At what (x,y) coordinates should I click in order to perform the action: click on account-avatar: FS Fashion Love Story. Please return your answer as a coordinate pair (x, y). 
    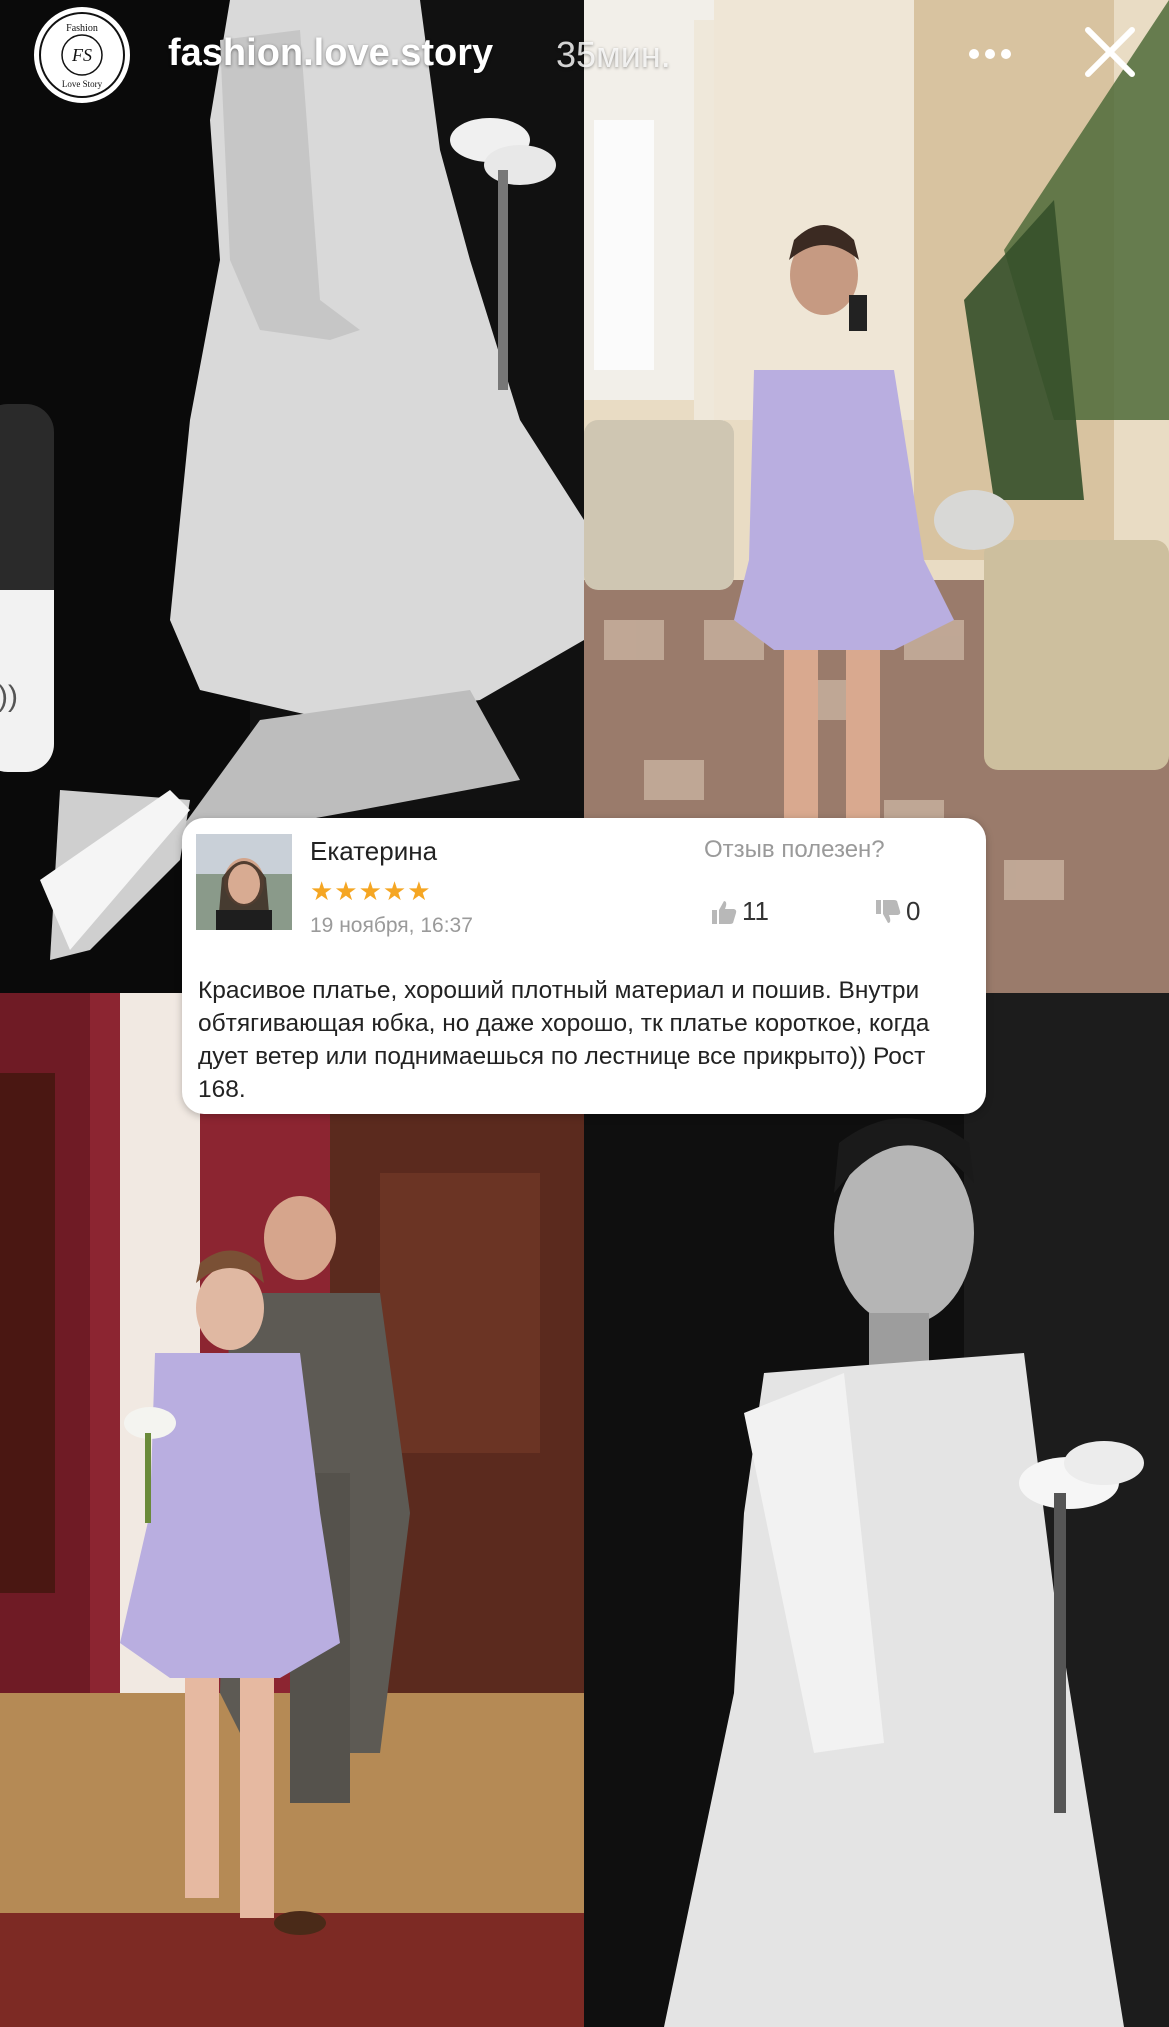
    Looking at the image, I should click on (82, 55).